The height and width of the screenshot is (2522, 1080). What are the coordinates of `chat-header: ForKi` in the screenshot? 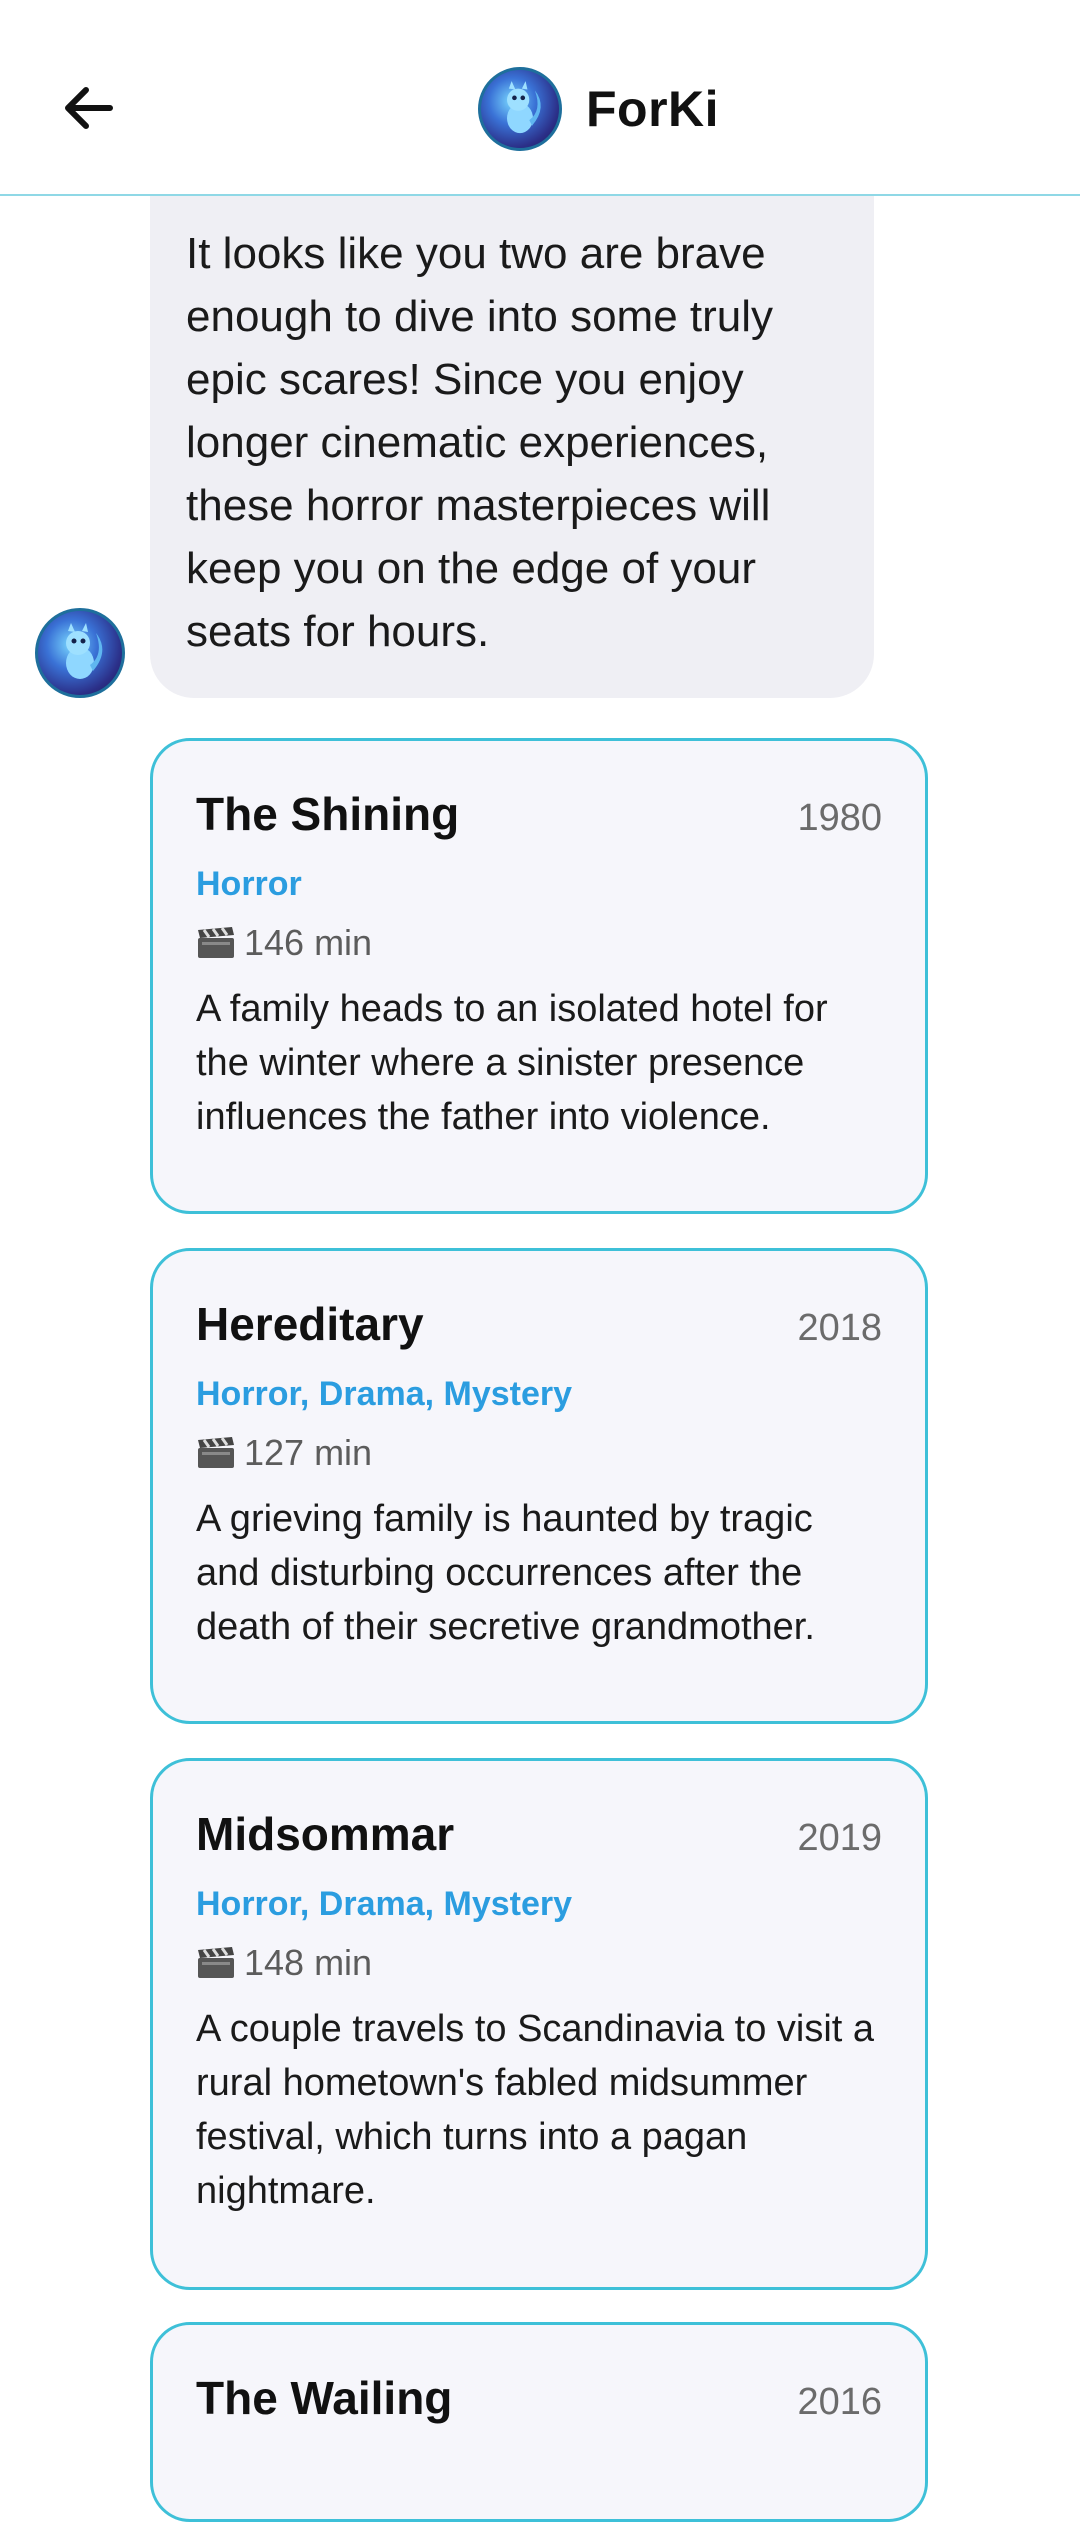 It's located at (598, 109).